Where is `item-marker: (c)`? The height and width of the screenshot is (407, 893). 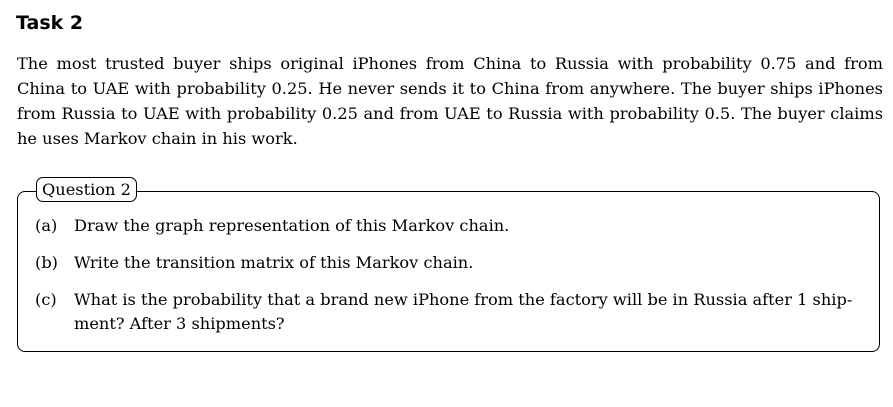 item-marker: (c) is located at coordinates (46, 299).